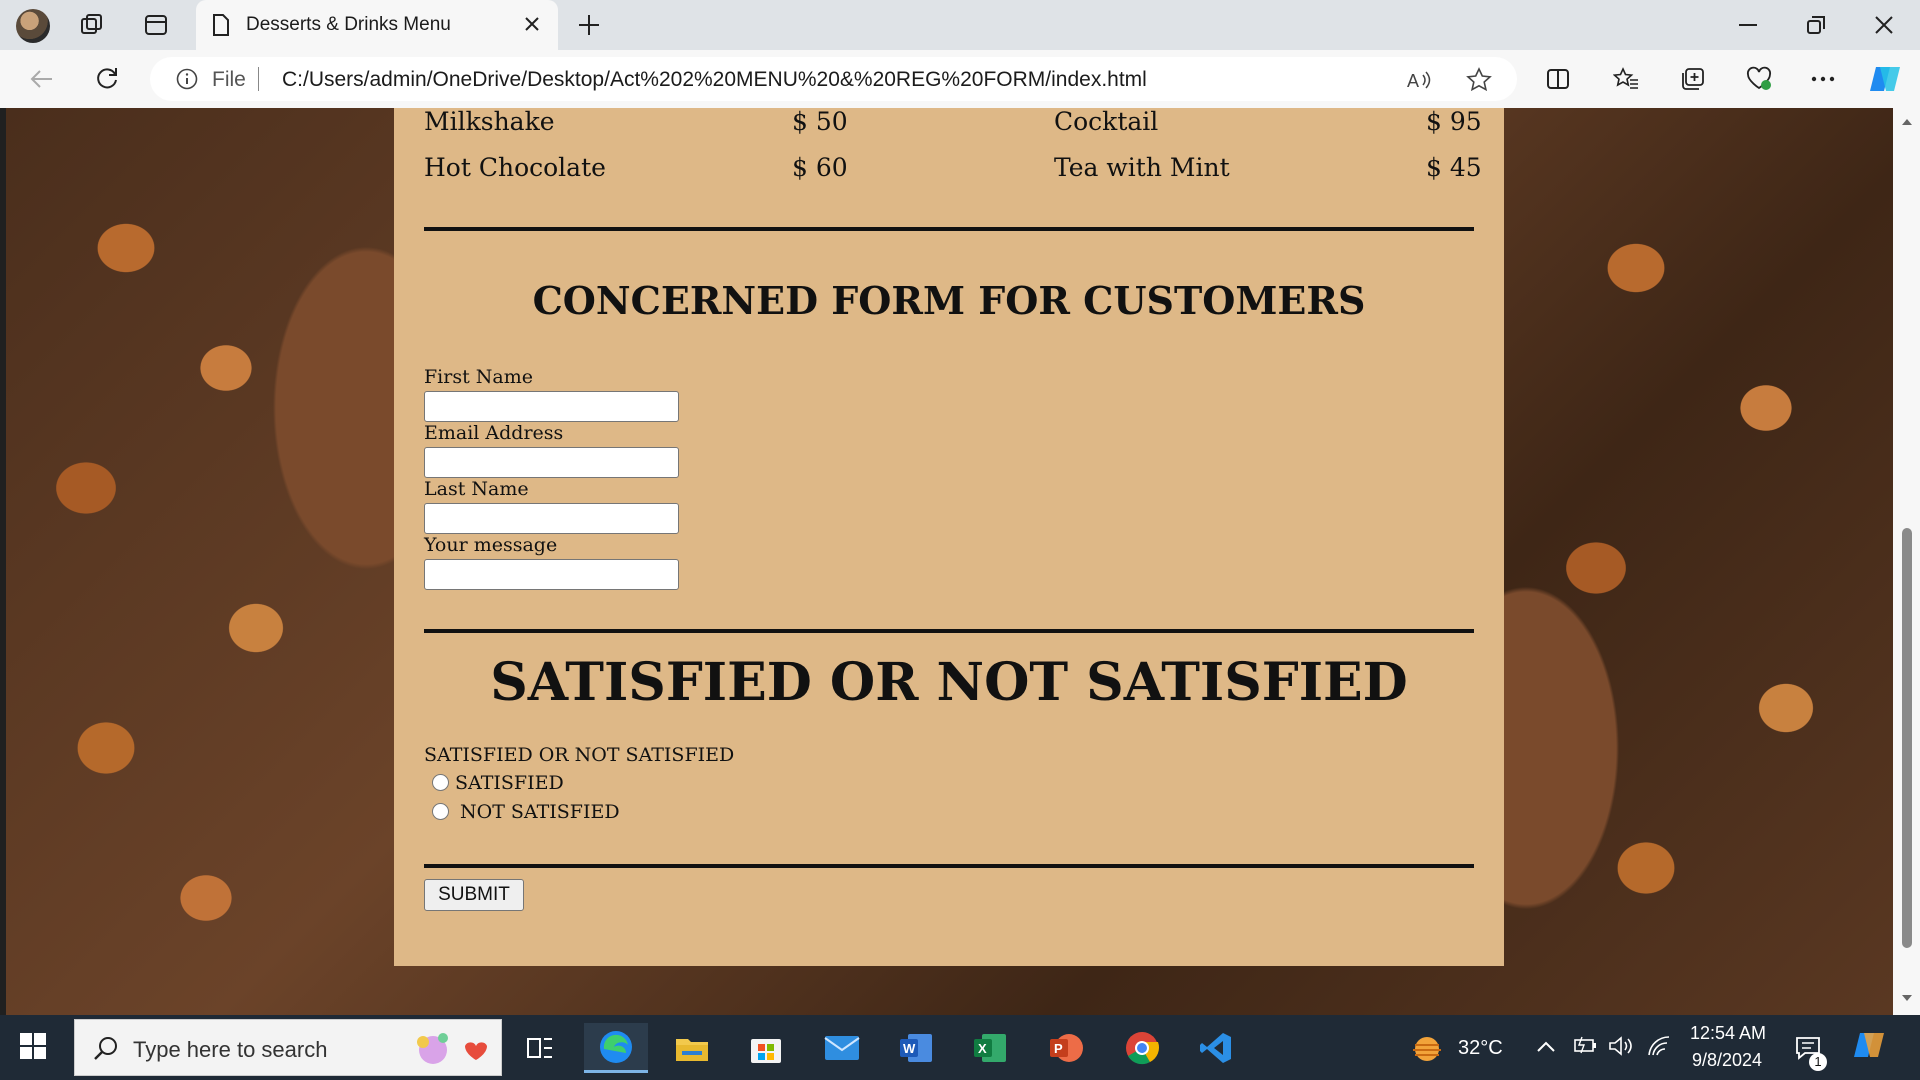 The image size is (1920, 1080). I want to click on scrollbar-thumb, so click(1907, 738).